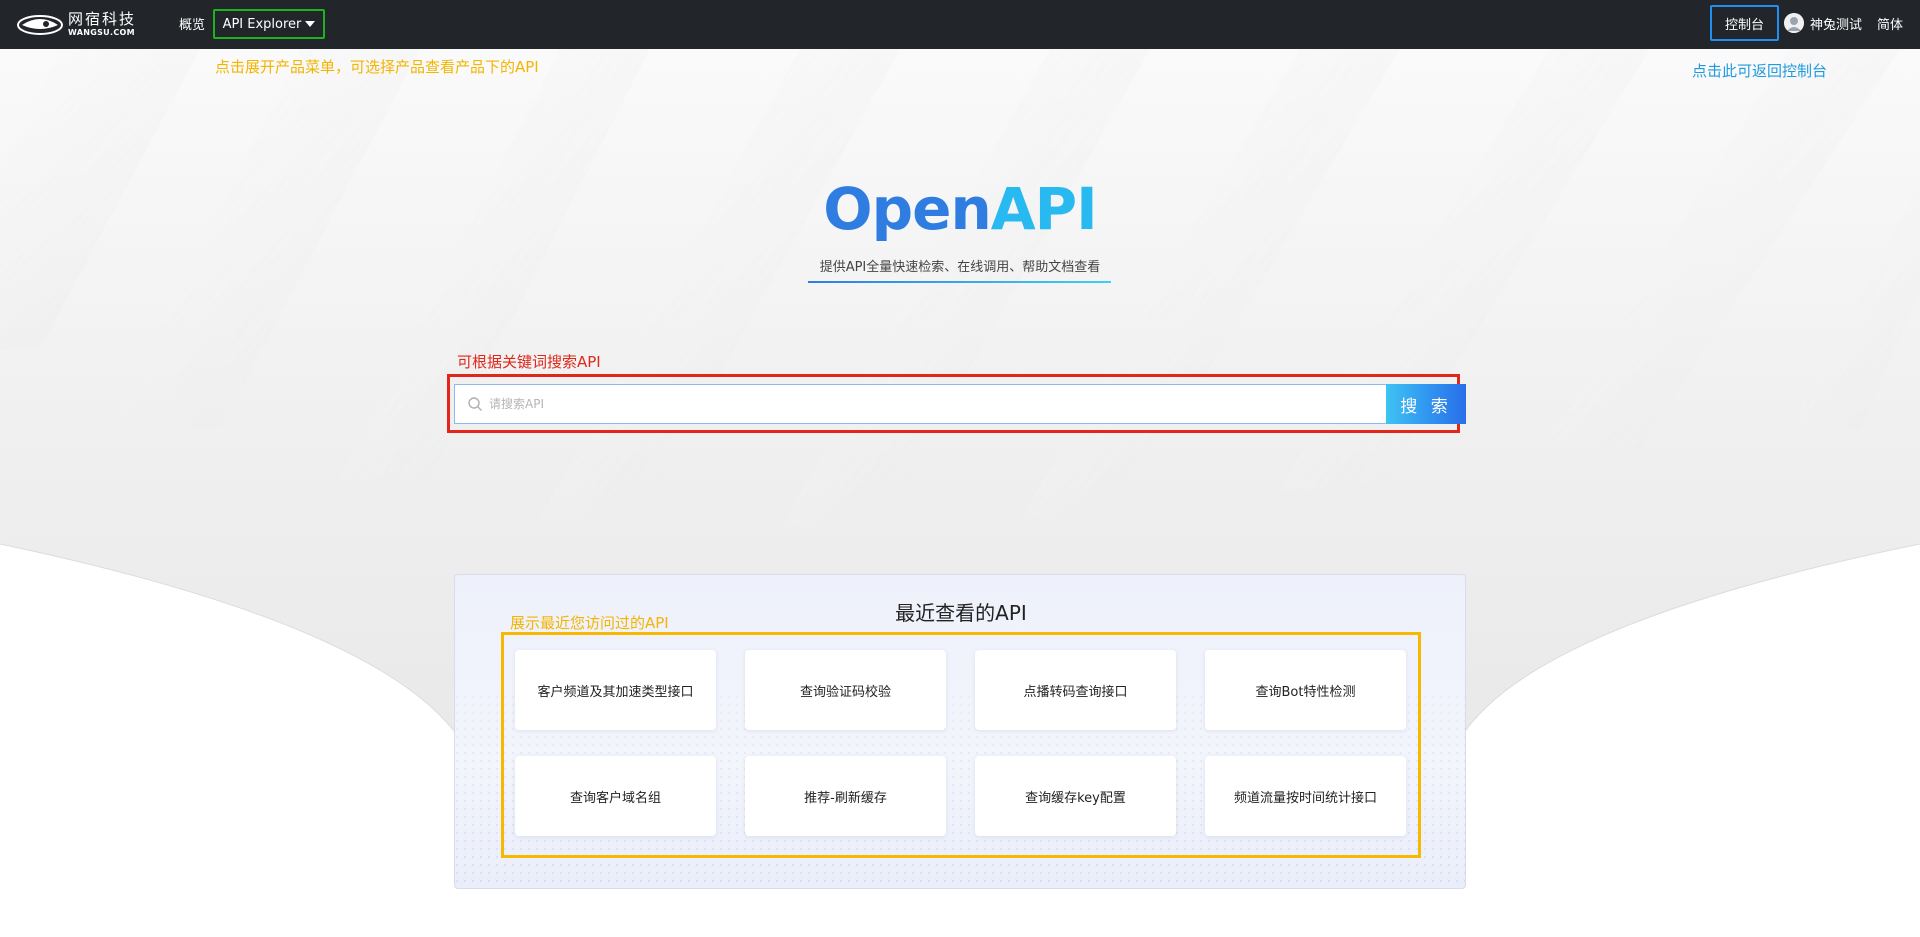  I want to click on user-avatar-icon, so click(1794, 23).